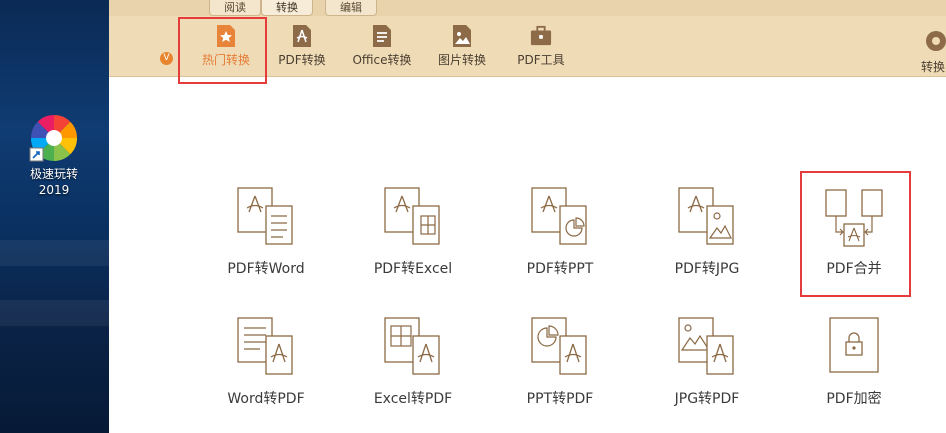  Describe the element at coordinates (933, 67) in the screenshot. I see `ribbon-button-label: 转换` at that location.